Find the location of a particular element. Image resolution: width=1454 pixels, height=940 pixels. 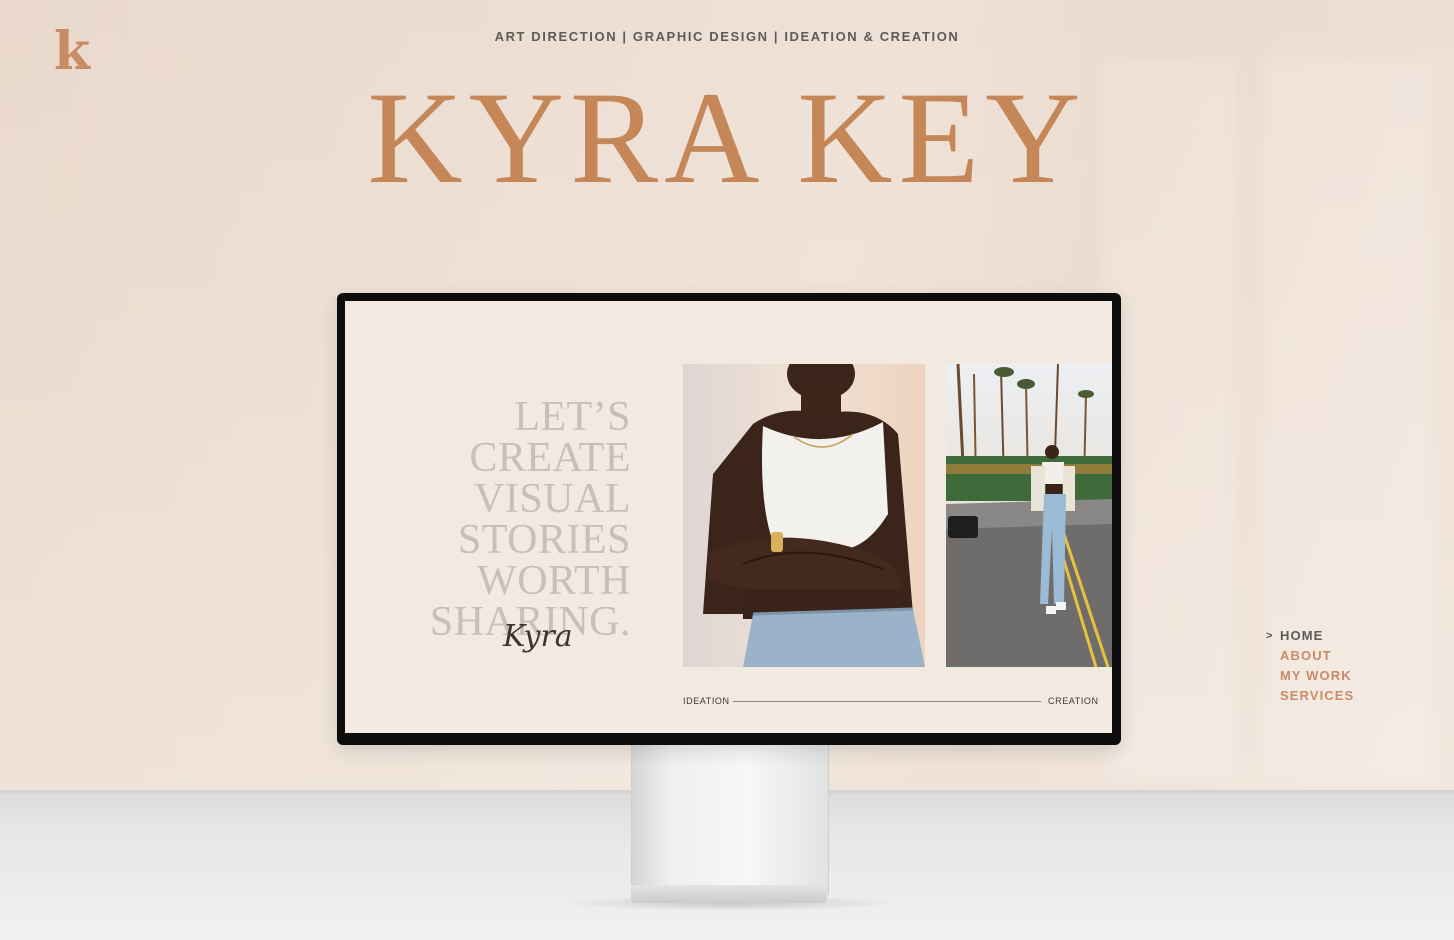

street-illustration is located at coordinates (1029, 515).